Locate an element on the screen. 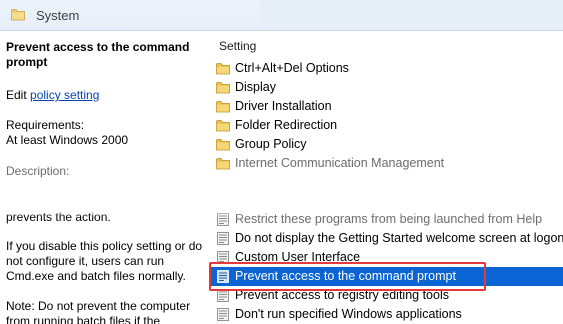 The width and height of the screenshot is (563, 324). edit-line: Edit policy setting is located at coordinates (52, 95).